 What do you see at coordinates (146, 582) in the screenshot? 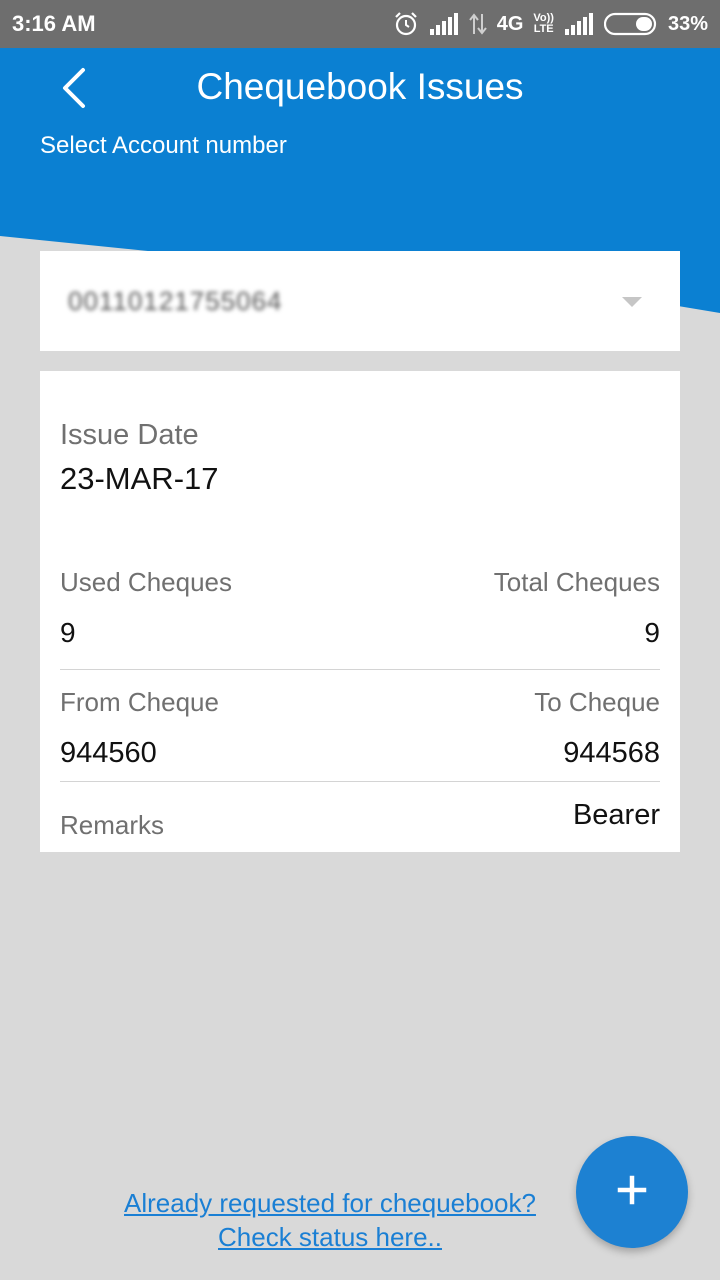
I see `used-cheques-label: Used Cheques` at bounding box center [146, 582].